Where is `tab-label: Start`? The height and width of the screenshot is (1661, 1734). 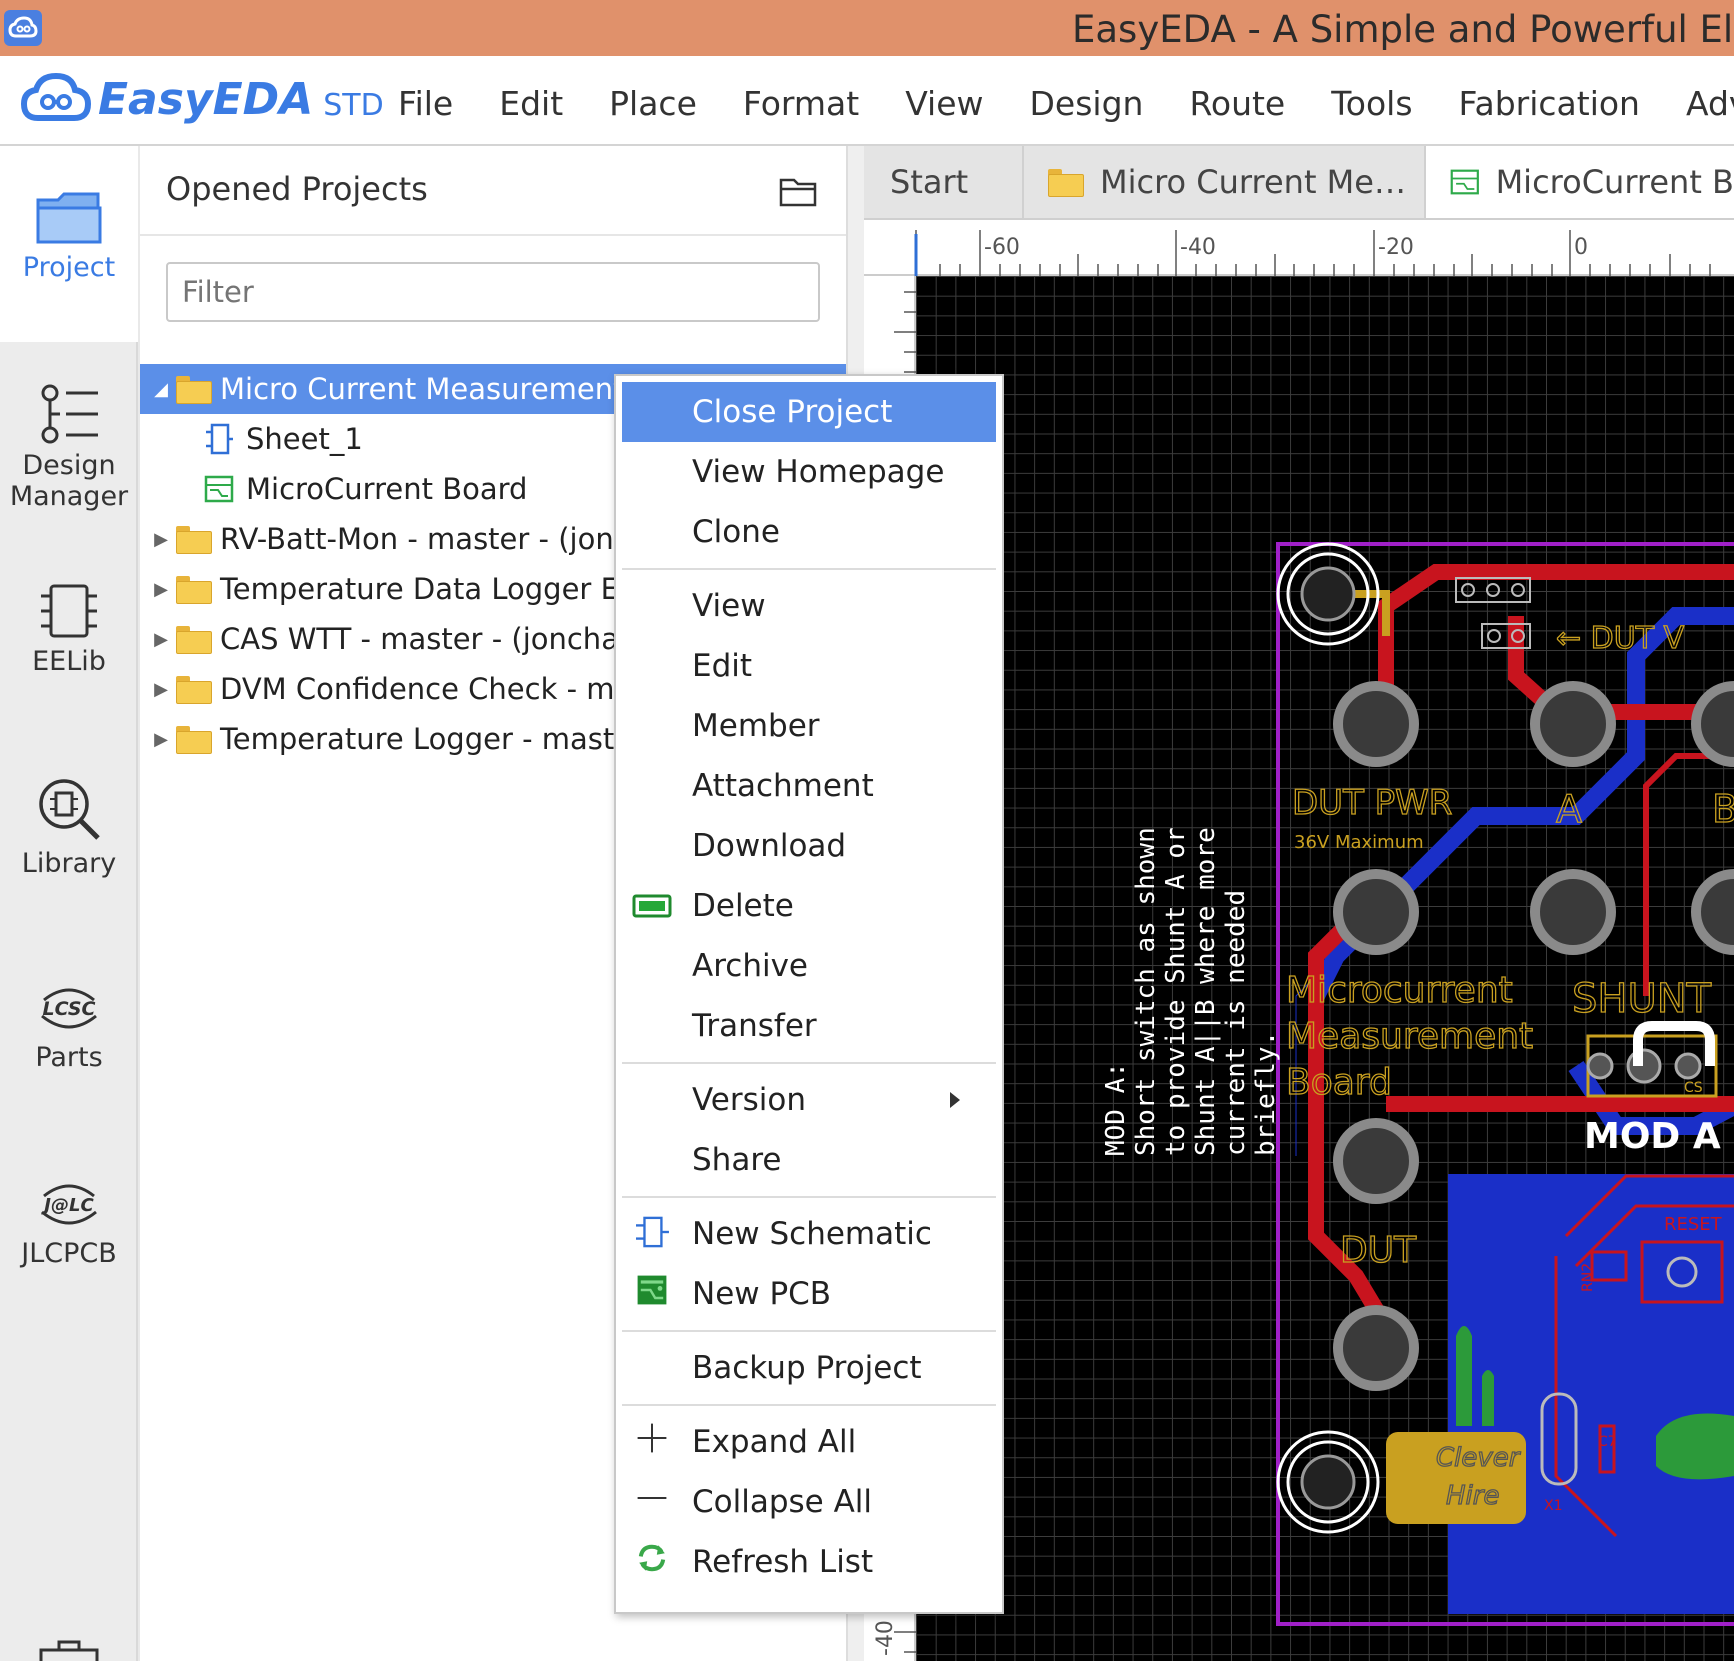
tab-label: Start is located at coordinates (929, 182).